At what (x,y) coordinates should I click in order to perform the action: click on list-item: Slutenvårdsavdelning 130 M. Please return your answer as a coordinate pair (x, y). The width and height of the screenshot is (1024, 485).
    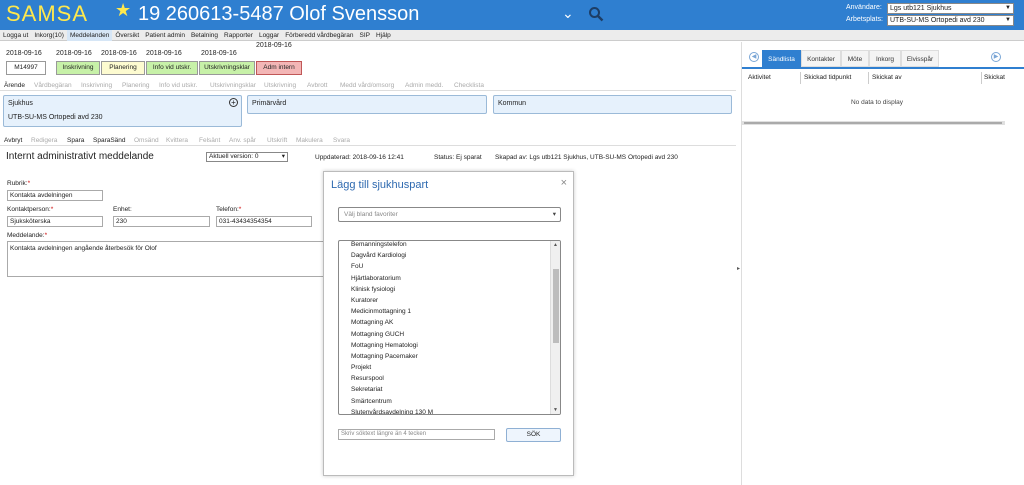
    Looking at the image, I should click on (392, 410).